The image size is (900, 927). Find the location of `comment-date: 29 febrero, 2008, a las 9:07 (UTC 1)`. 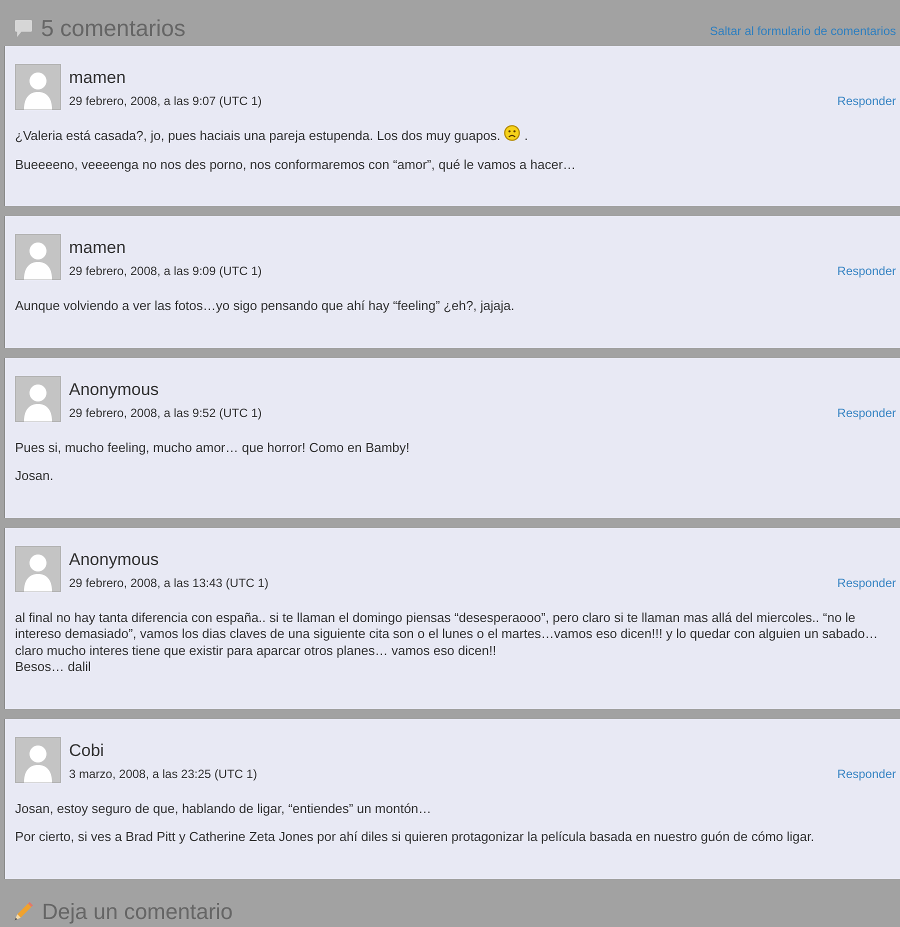

comment-date: 29 febrero, 2008, a las 9:07 (UTC 1) is located at coordinates (165, 101).